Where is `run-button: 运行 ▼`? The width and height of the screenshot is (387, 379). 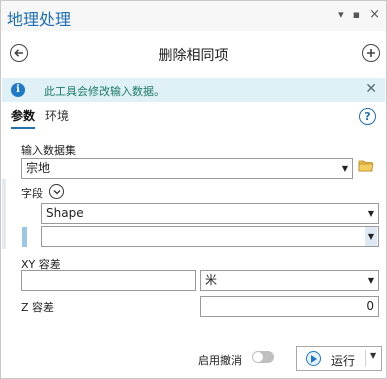
run-button: 运行 ▼ is located at coordinates (339, 358).